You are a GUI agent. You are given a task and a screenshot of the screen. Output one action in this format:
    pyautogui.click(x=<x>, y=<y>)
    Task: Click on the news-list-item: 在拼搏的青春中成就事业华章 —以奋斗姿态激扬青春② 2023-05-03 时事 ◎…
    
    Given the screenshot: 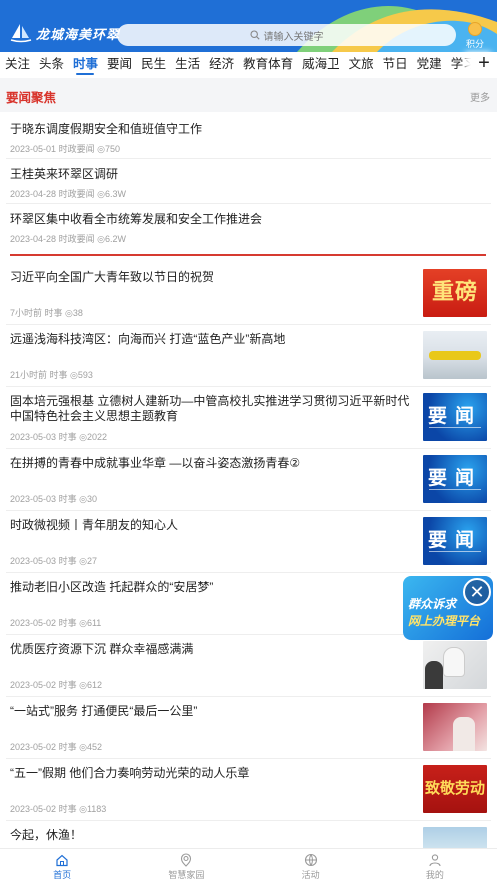 What is the action you would take?
    pyautogui.click(x=248, y=480)
    